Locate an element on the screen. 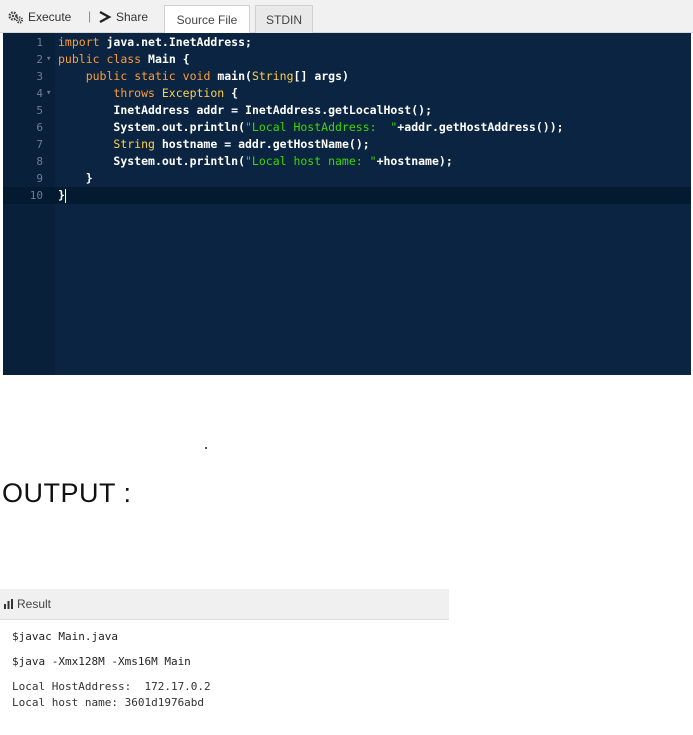  result-line: $java -Xmx128M -Xms16M Main is located at coordinates (101, 661).